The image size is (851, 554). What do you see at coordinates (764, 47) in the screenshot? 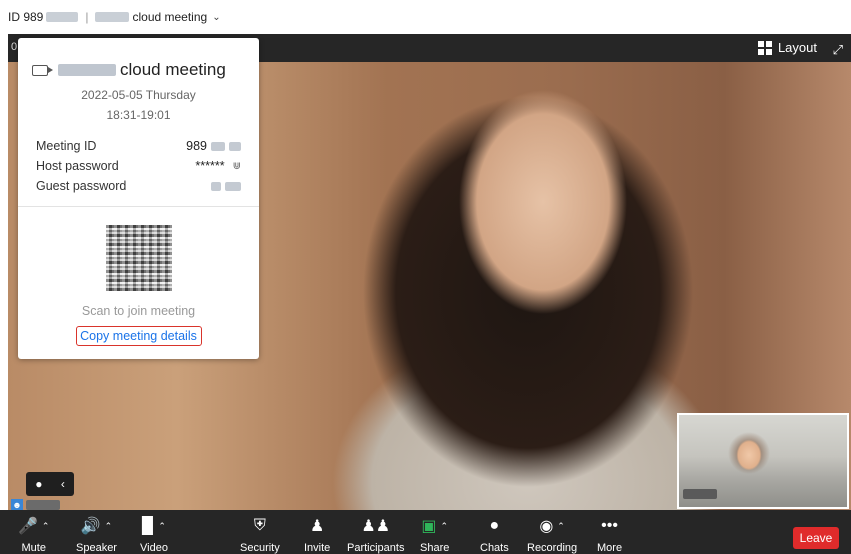
I see `grid-icon` at bounding box center [764, 47].